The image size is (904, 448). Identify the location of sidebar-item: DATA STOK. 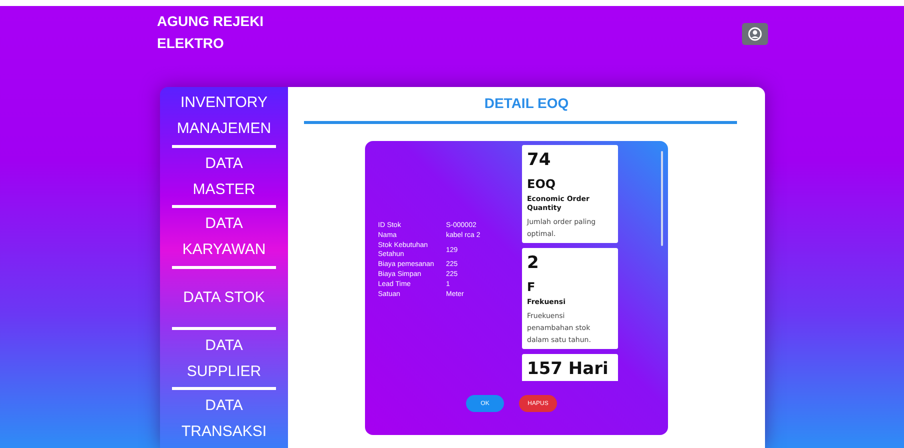
(224, 299).